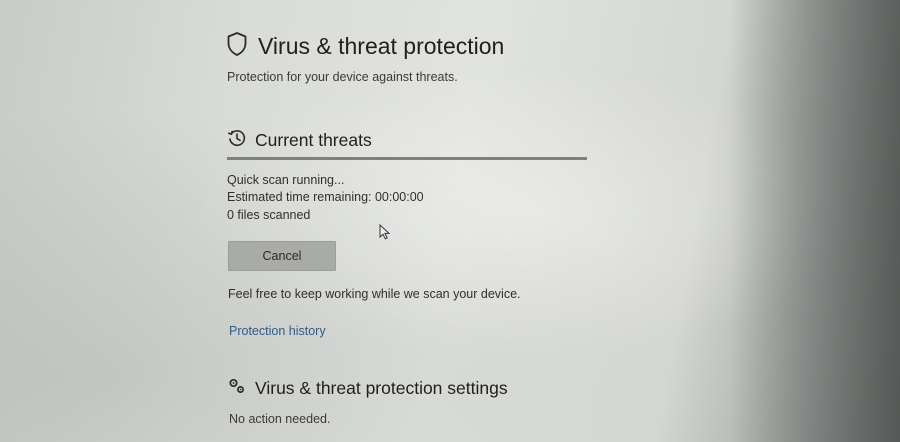 The width and height of the screenshot is (900, 442). I want to click on page-title: Virus & threat protection, so click(381, 45).